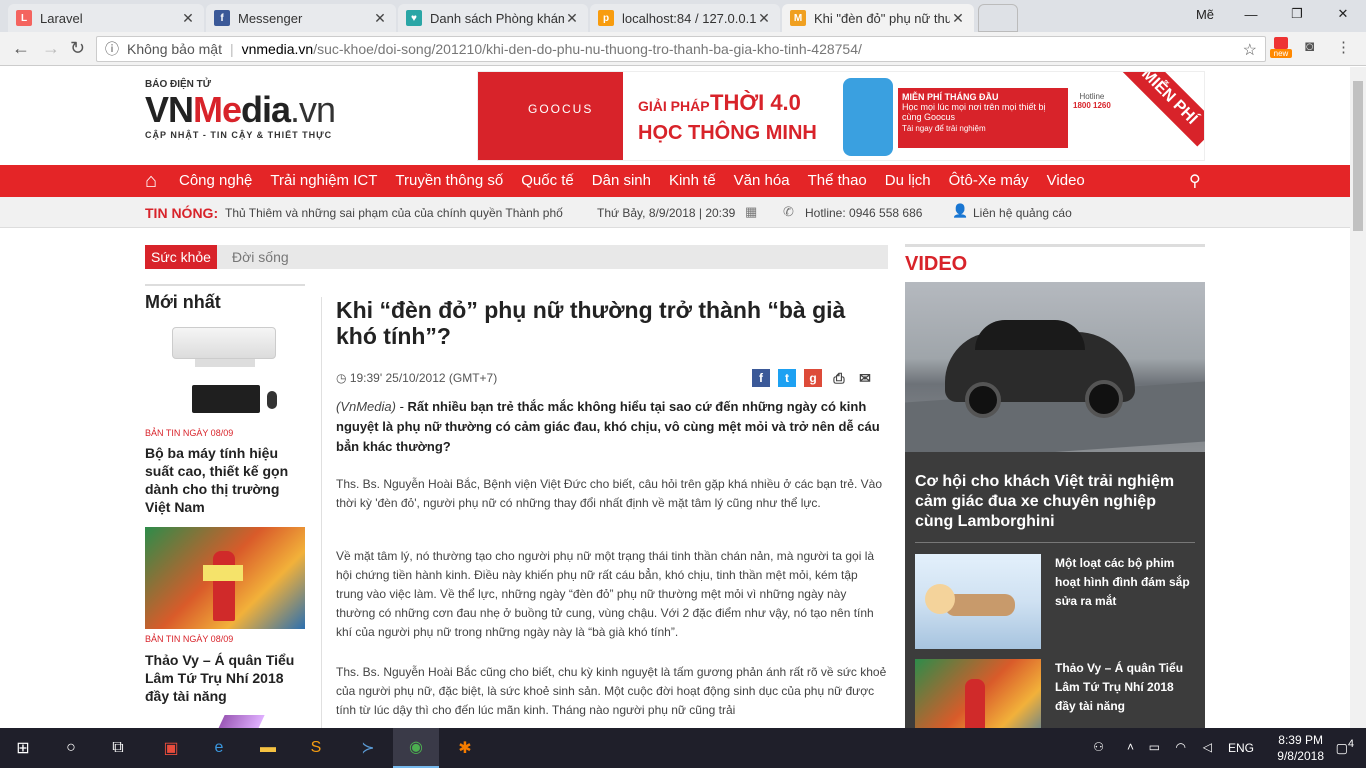 Image resolution: width=1366 pixels, height=768 pixels. I want to click on ad-contact-link: Liên hệ quảng cáo, so click(1022, 213).